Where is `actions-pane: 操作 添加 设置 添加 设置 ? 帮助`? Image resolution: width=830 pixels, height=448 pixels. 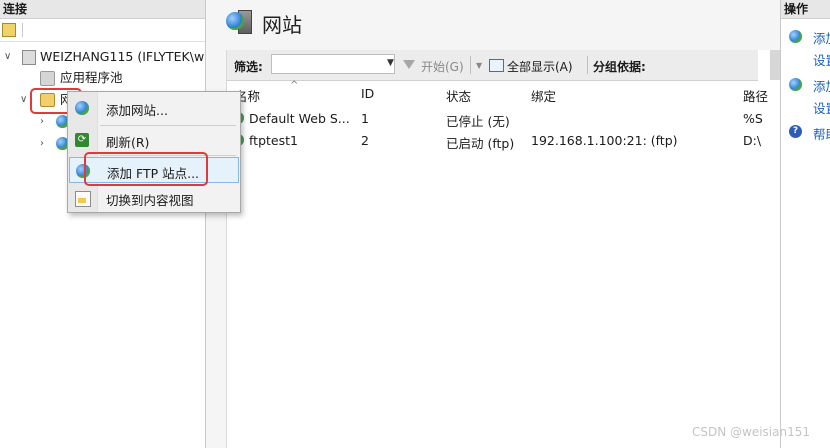
actions-pane: 操作 添加 设置 添加 设置 ? 帮助 is located at coordinates (805, 224).